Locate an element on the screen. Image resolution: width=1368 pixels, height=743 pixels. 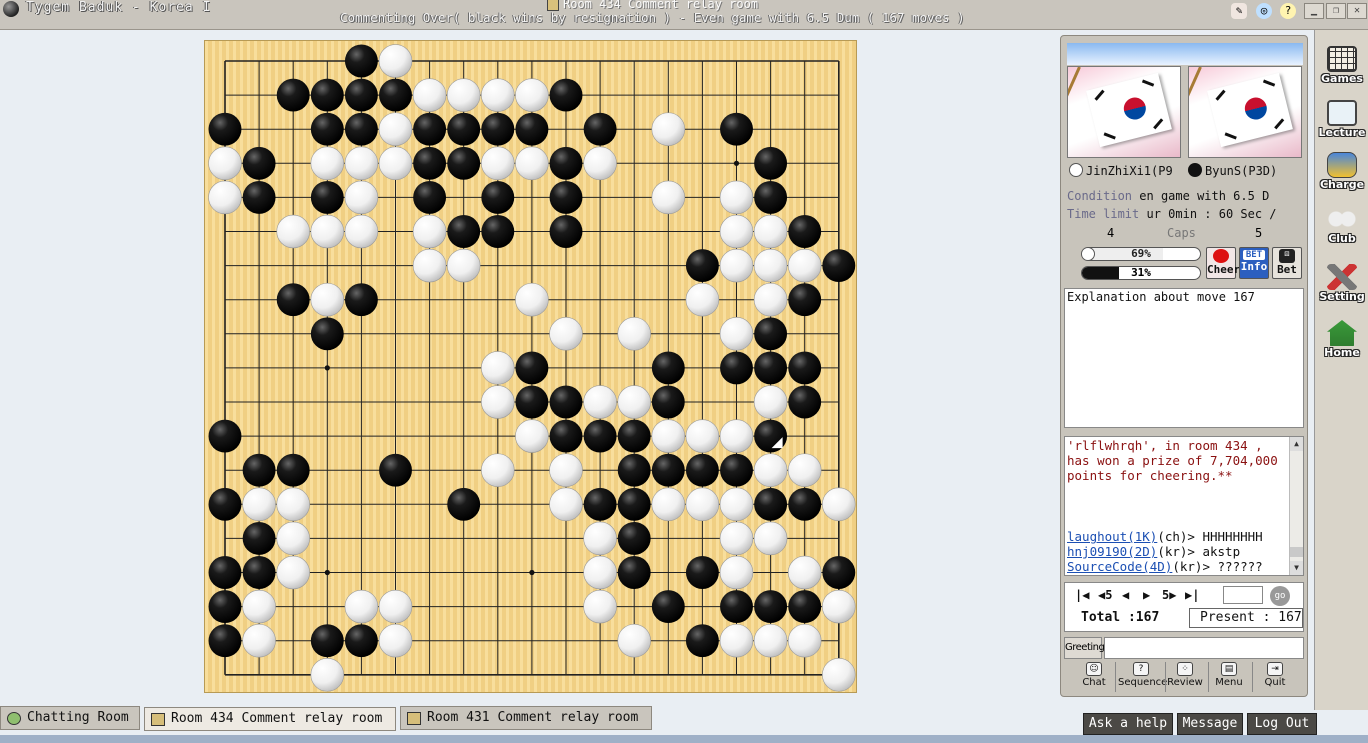
chat-nick-link: laughout(1K) is located at coordinates (1112, 536).